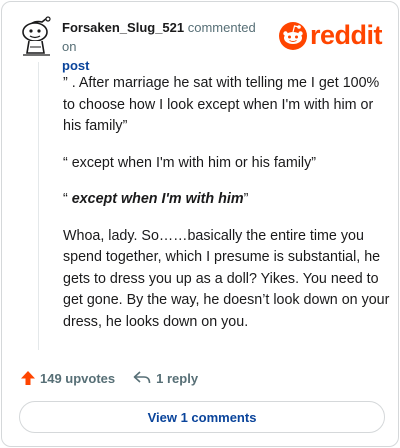  What do you see at coordinates (78, 378) in the screenshot?
I see `upvote-count: 149 upvotes` at bounding box center [78, 378].